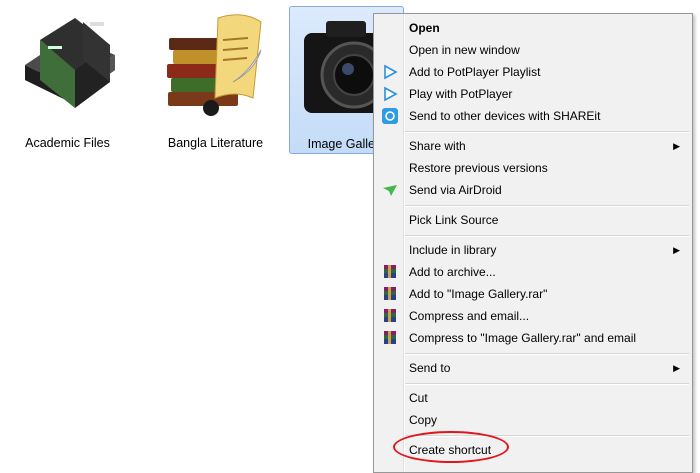 This screenshot has width=700, height=473. What do you see at coordinates (67, 143) in the screenshot?
I see `folder-label: Academic Files` at bounding box center [67, 143].